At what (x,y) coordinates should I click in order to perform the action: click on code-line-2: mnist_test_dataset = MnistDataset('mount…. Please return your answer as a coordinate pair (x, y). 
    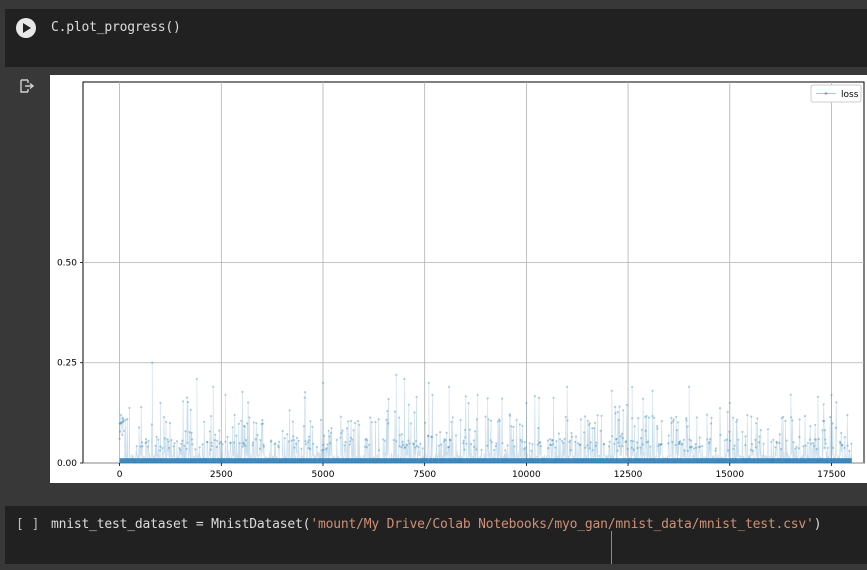
    Looking at the image, I should click on (436, 524).